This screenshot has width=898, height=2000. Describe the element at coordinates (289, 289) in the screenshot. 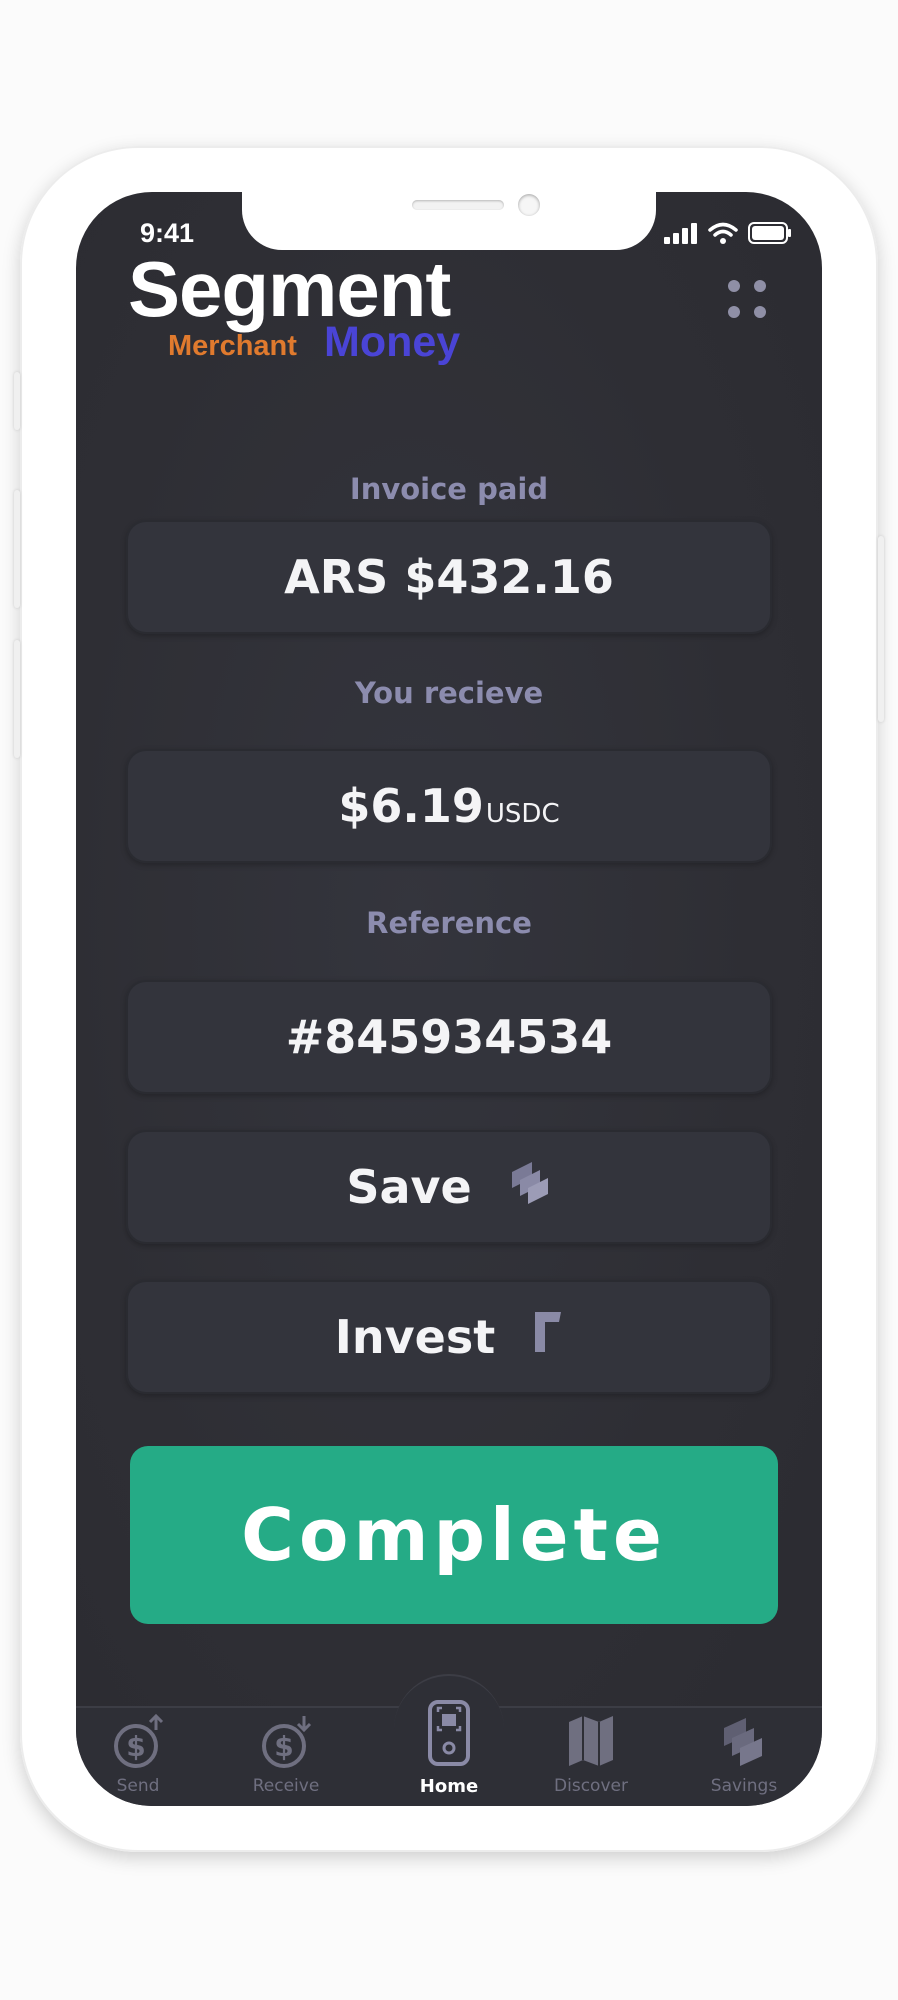

I see `brand-logo-title: Segment` at that location.